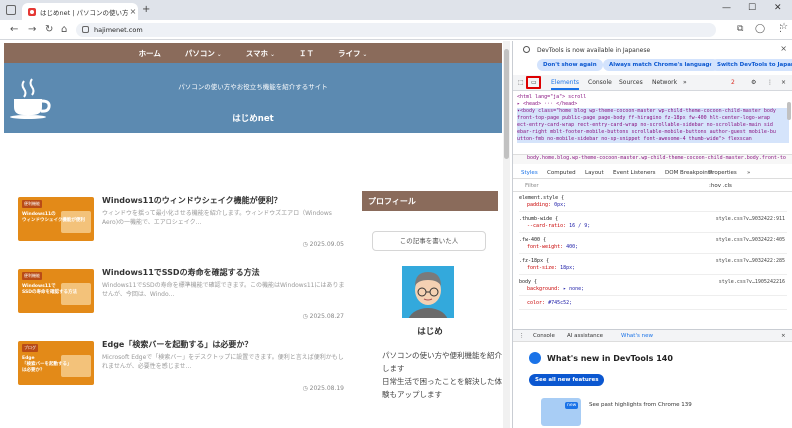 This screenshot has height=428, width=792. Describe the element at coordinates (594, 173) in the screenshot. I see `styles-tab: Layout` at that location.